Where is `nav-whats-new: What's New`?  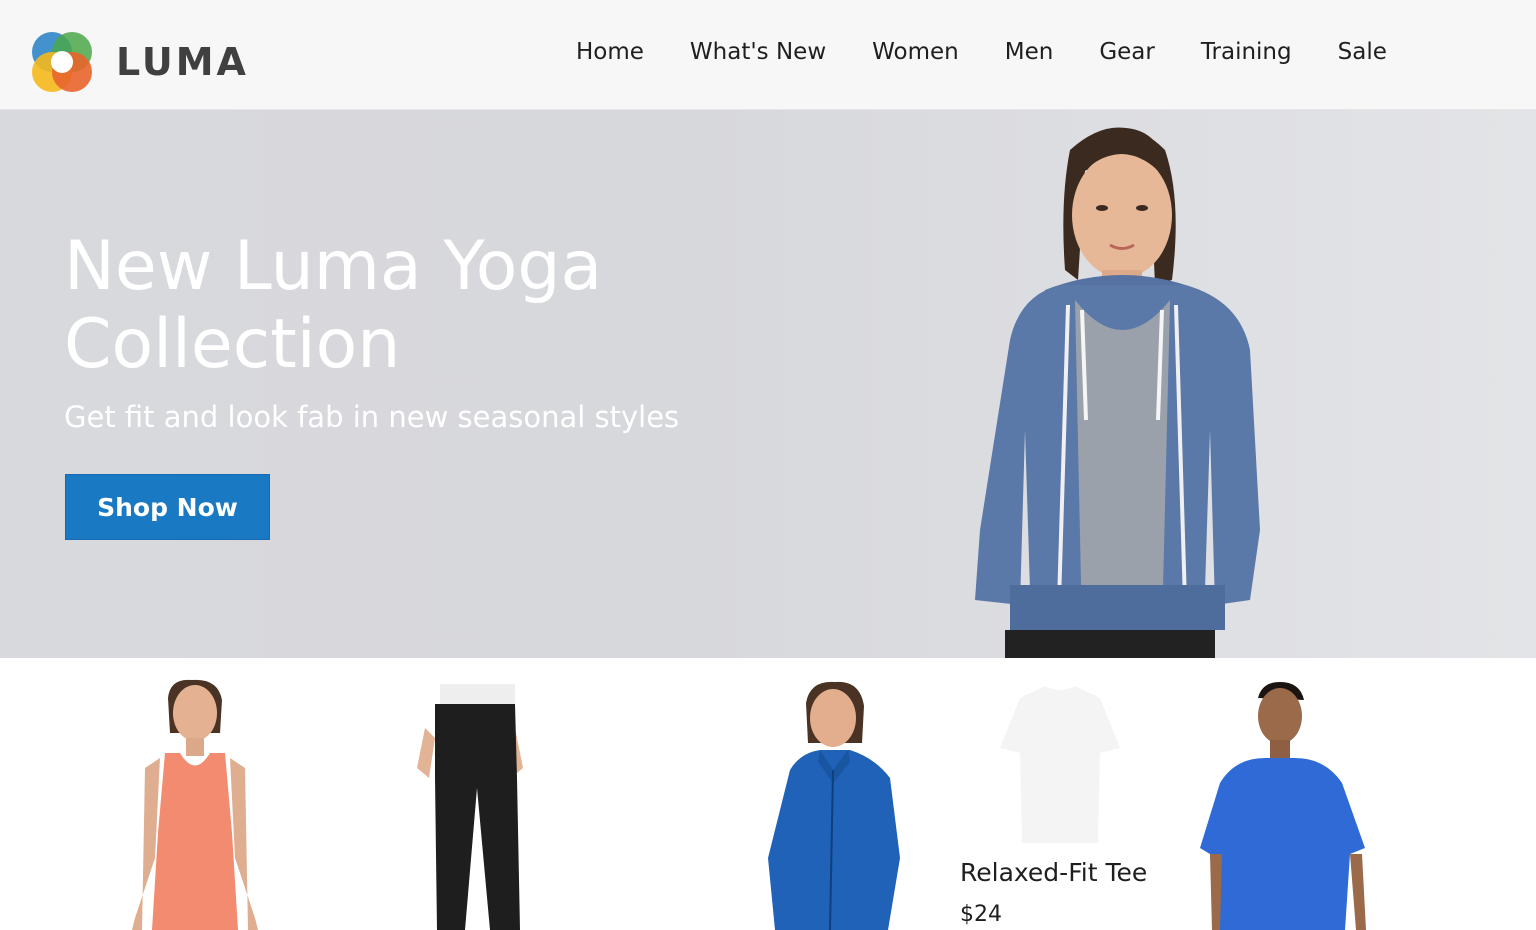 nav-whats-new: What's New is located at coordinates (758, 52).